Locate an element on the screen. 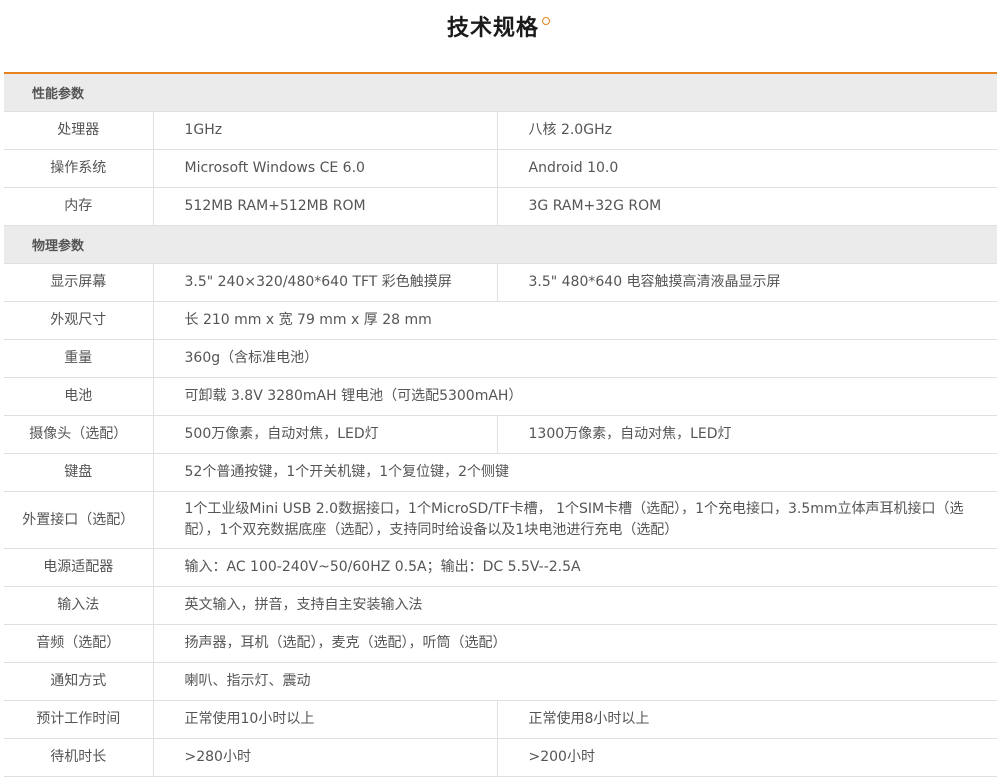  spec-value: 512MB RAM+512MB ROM is located at coordinates (325, 206).